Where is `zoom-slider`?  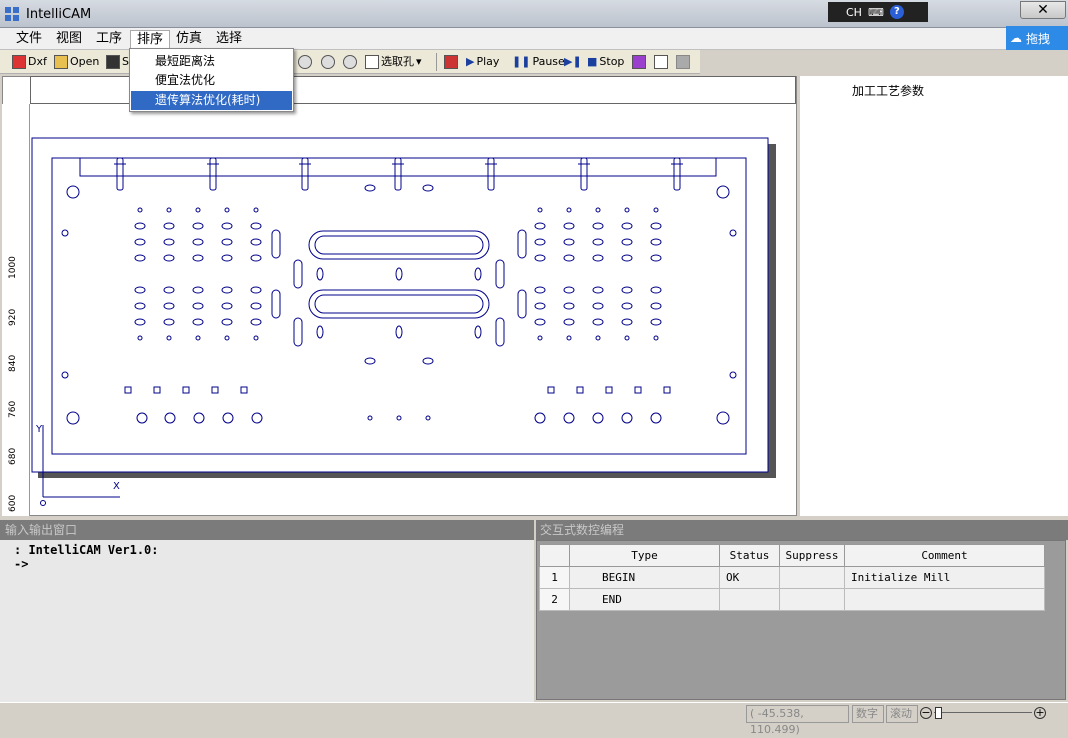
zoom-slider is located at coordinates (983, 712).